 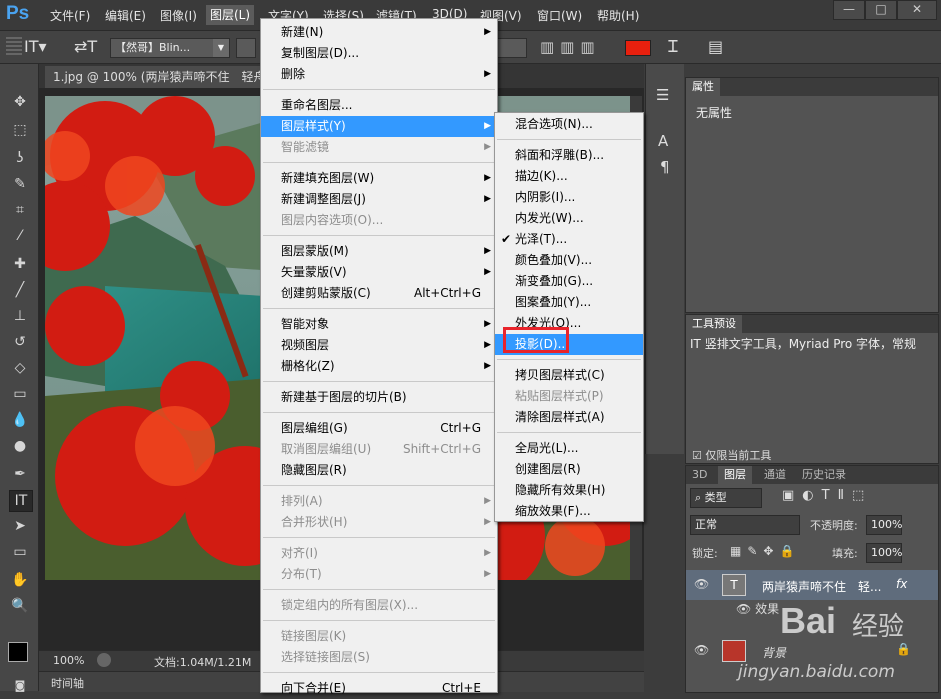 What do you see at coordinates (379, 293) in the screenshot?
I see `menu-item: 创建剪贴蒙版(C) Alt+Ctrl+G` at bounding box center [379, 293].